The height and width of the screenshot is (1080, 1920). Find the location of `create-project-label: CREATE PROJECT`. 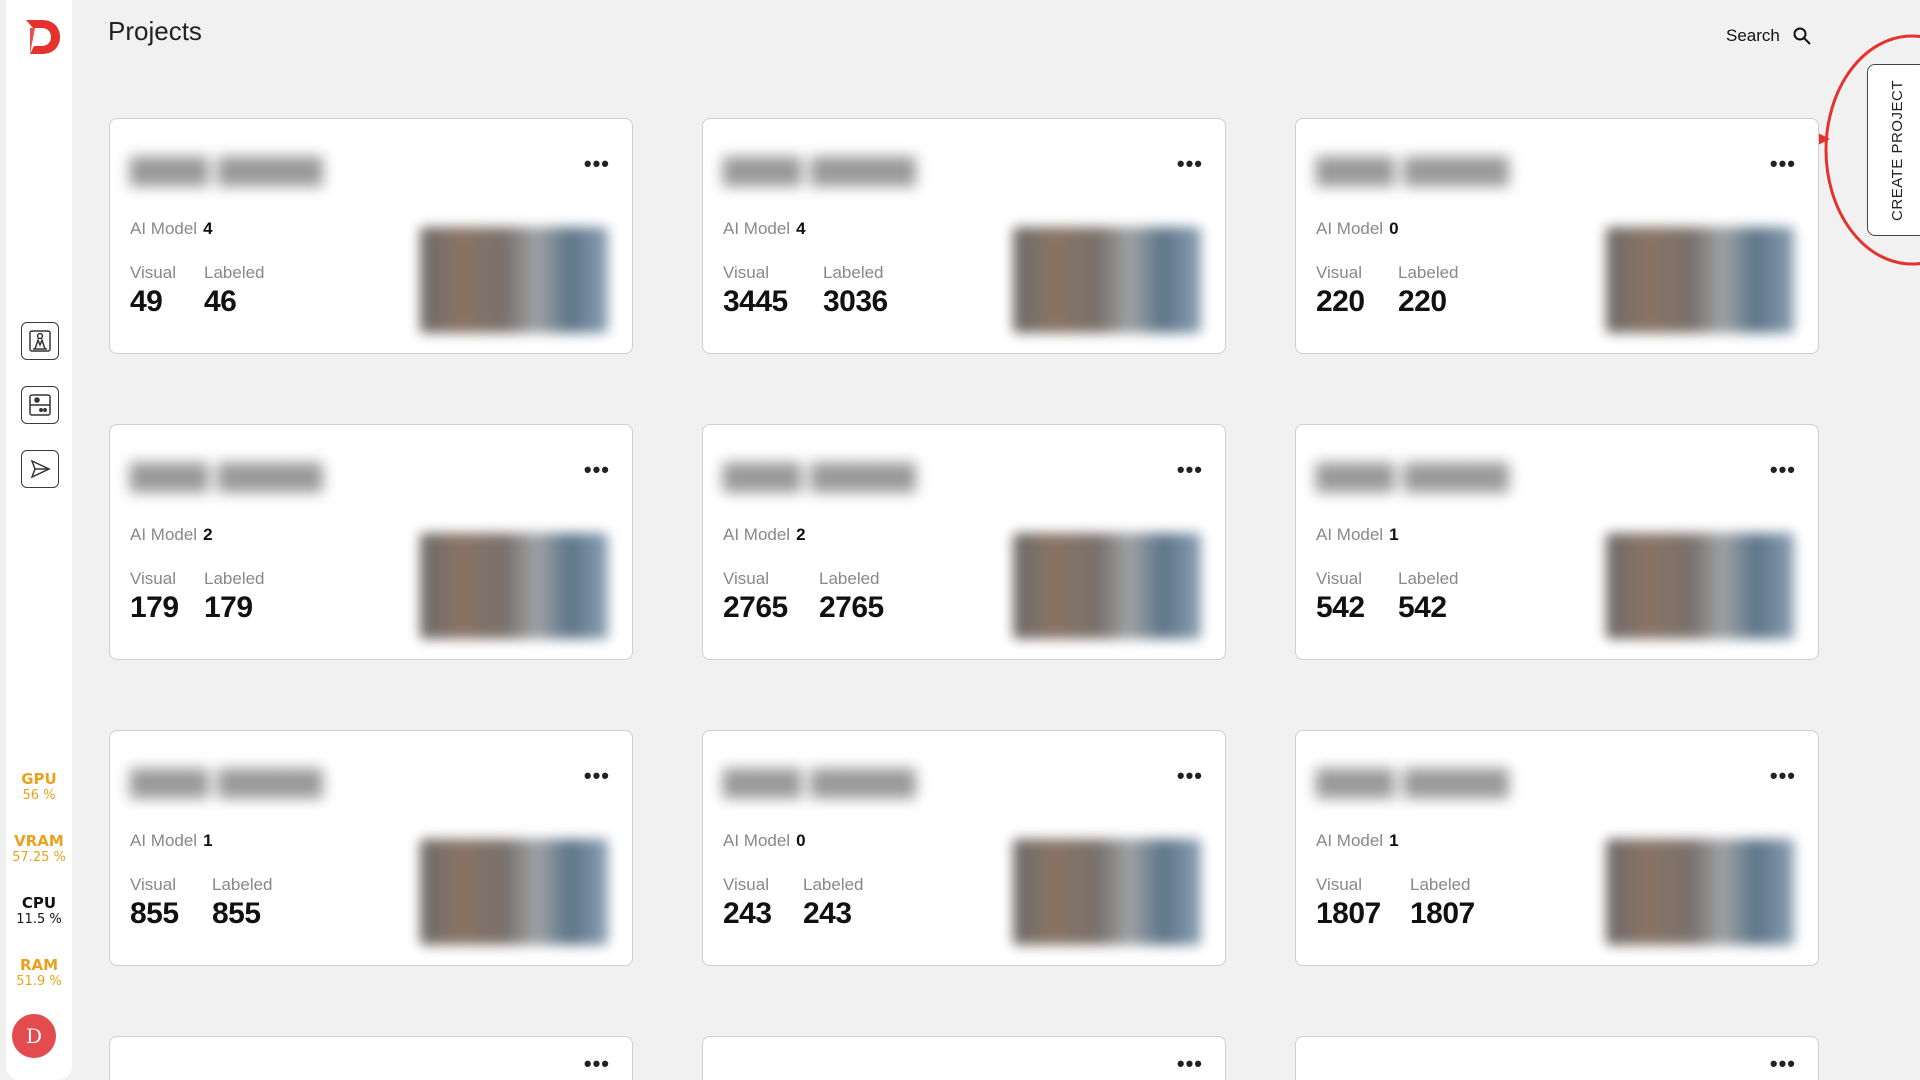

create-project-label: CREATE PROJECT is located at coordinates (1897, 150).